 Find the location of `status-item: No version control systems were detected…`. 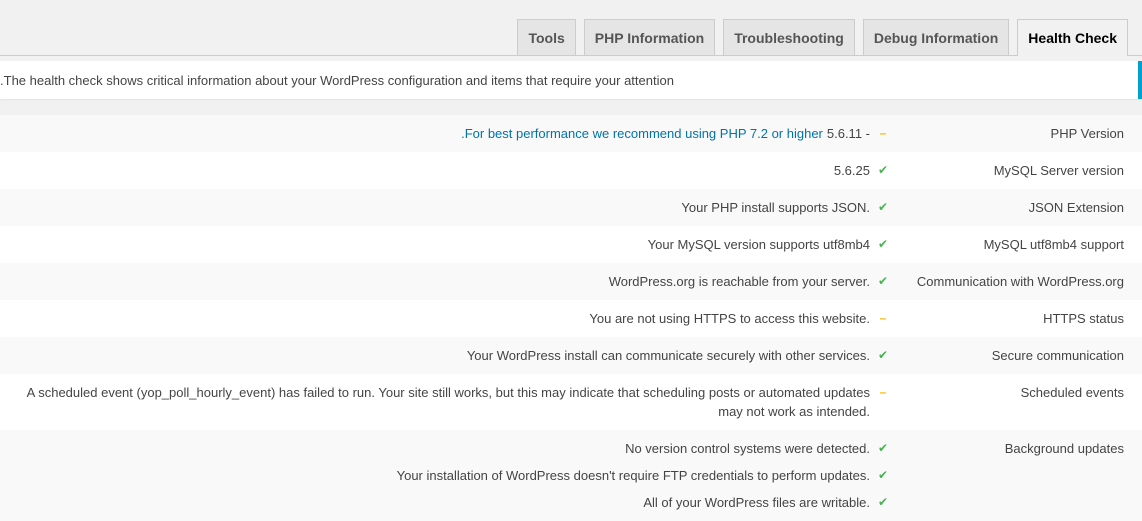

status-item: No version control systems were detected… is located at coordinates (455, 448).